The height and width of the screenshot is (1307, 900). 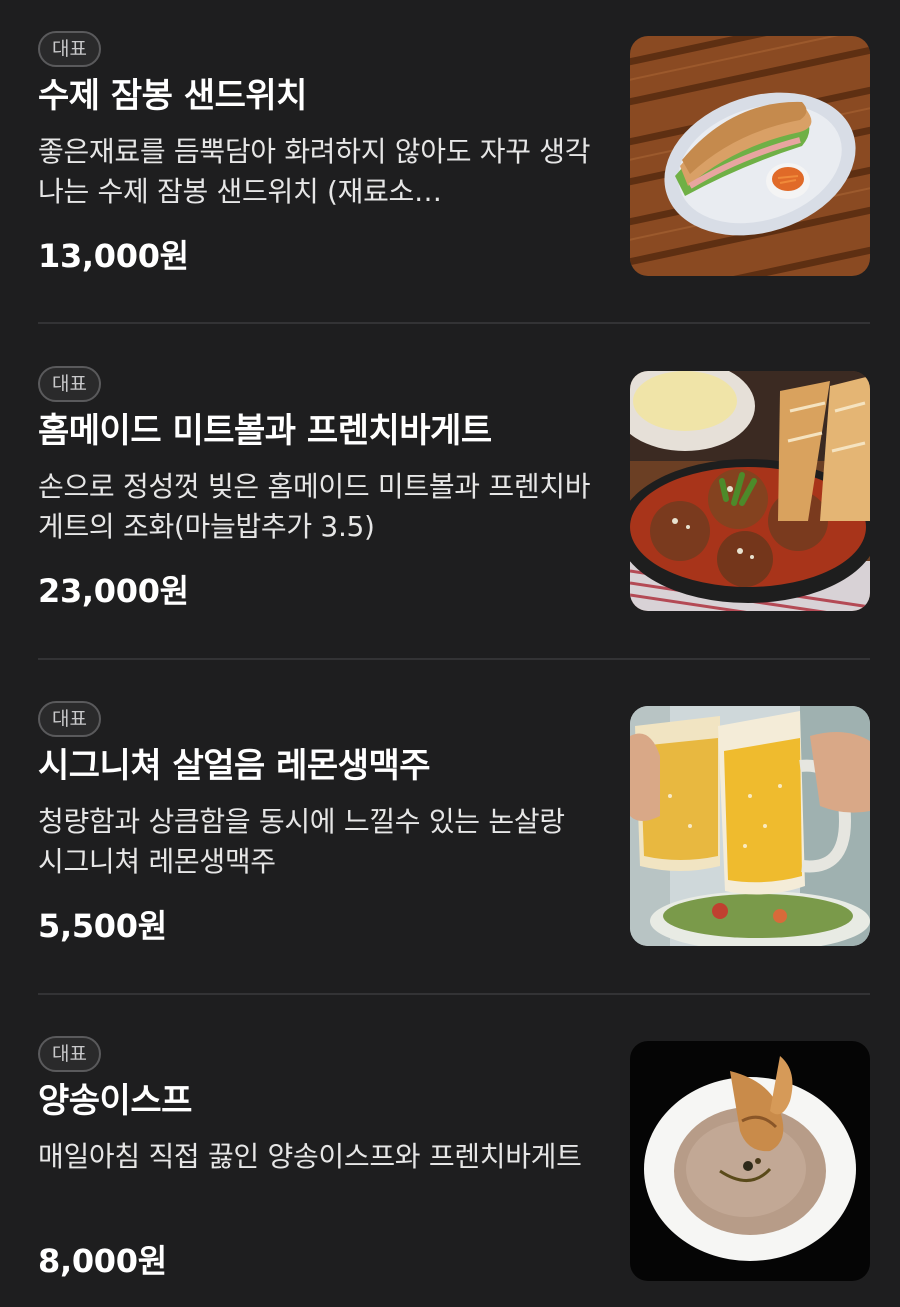 What do you see at coordinates (102, 926) in the screenshot?
I see `menu-item-price: 5,500원` at bounding box center [102, 926].